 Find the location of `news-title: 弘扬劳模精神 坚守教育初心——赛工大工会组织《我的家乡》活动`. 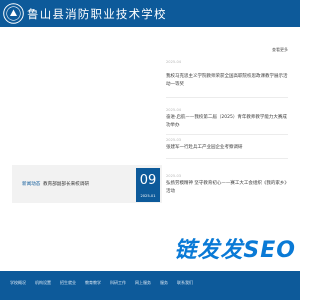

news-title: 弘扬劳模精神 坚守教育初心——赛工大工会组织《我的家乡》活动 is located at coordinates (227, 188).